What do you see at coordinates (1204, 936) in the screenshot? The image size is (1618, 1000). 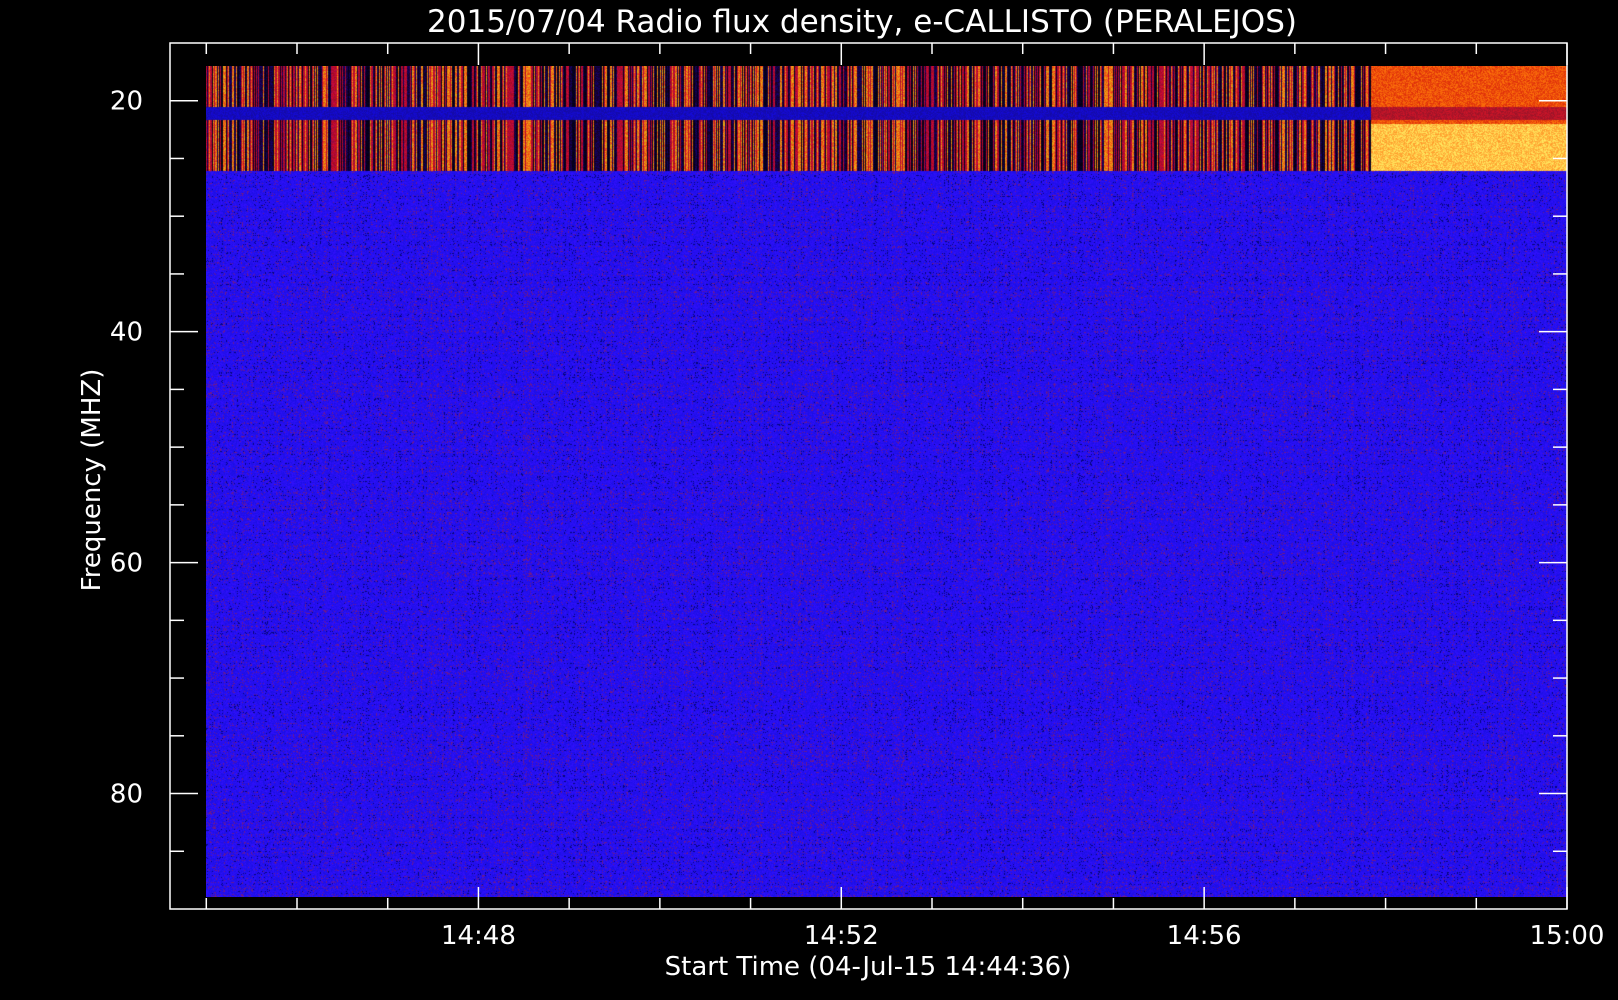 I see `x-tick-label: 14:56` at bounding box center [1204, 936].